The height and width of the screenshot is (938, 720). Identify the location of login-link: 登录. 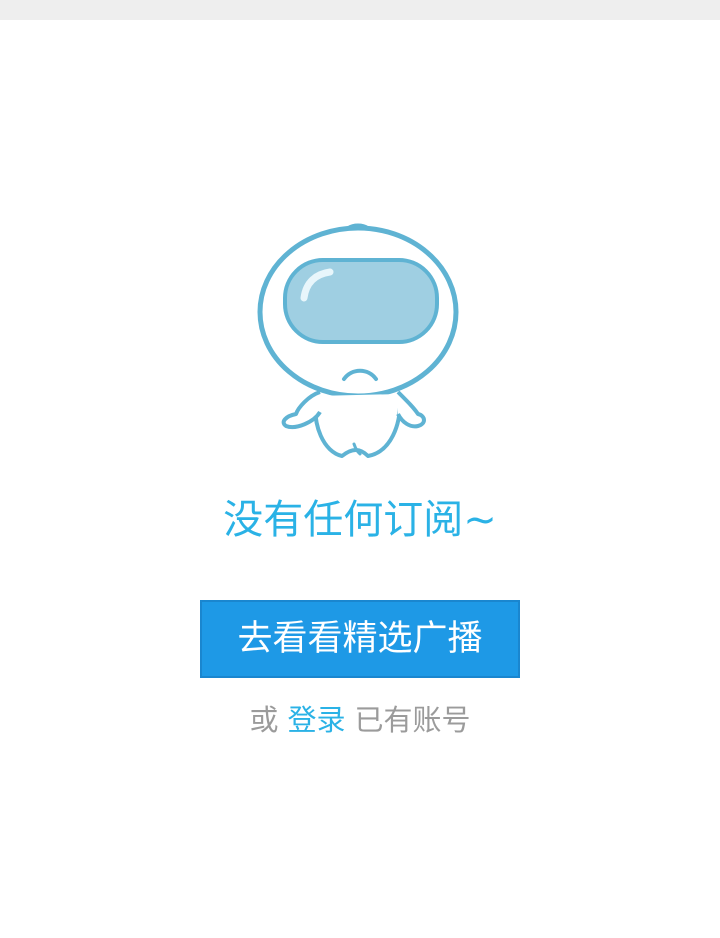
(316, 720).